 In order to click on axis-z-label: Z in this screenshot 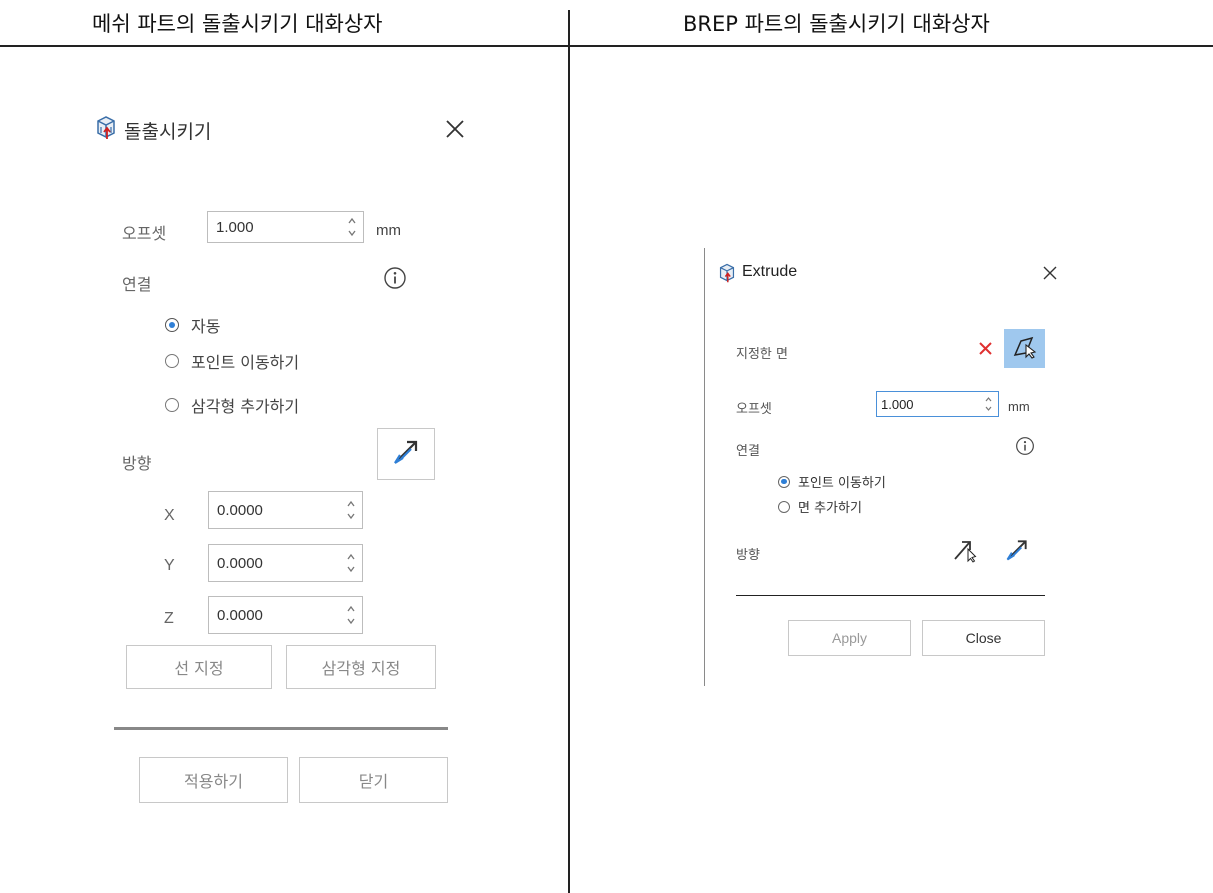, I will do `click(169, 618)`.